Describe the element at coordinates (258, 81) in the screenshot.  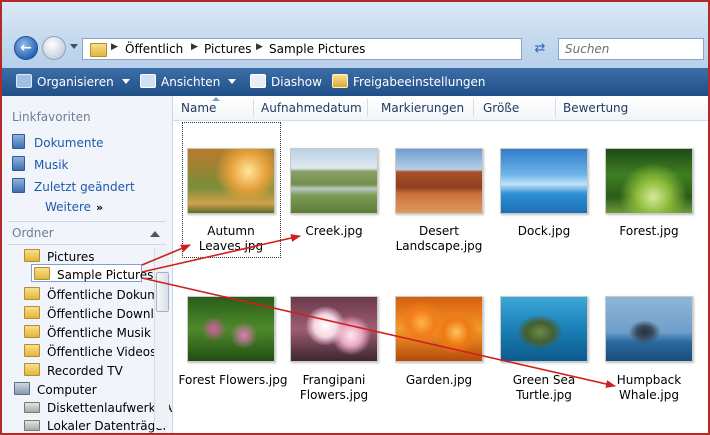
I see `slideshow-icon` at that location.